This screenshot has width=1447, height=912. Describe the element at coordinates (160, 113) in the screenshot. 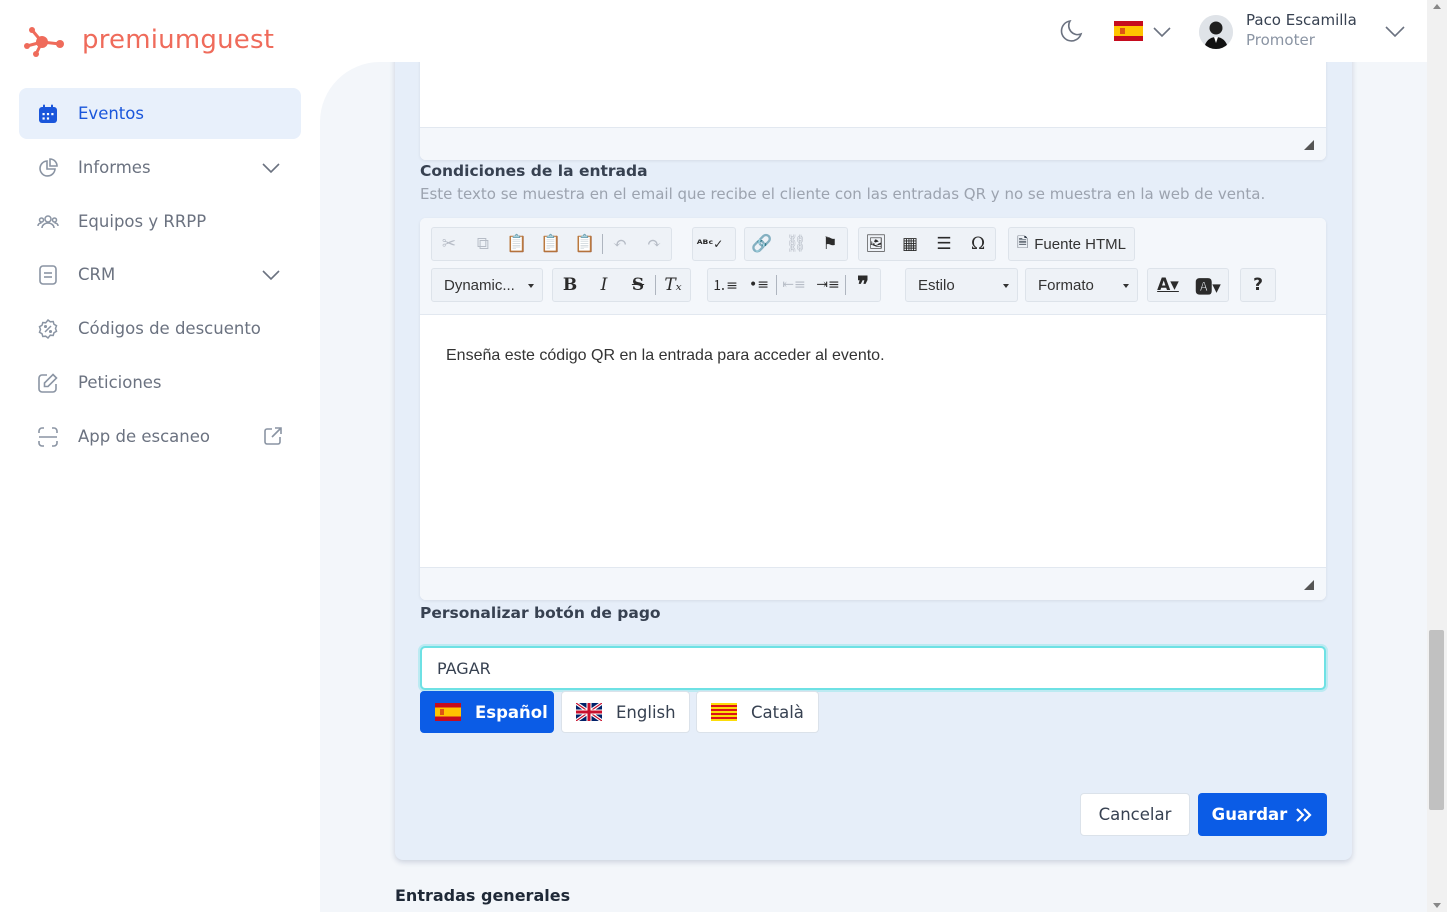

I see `sidebar-item-eventos: Eventos` at that location.